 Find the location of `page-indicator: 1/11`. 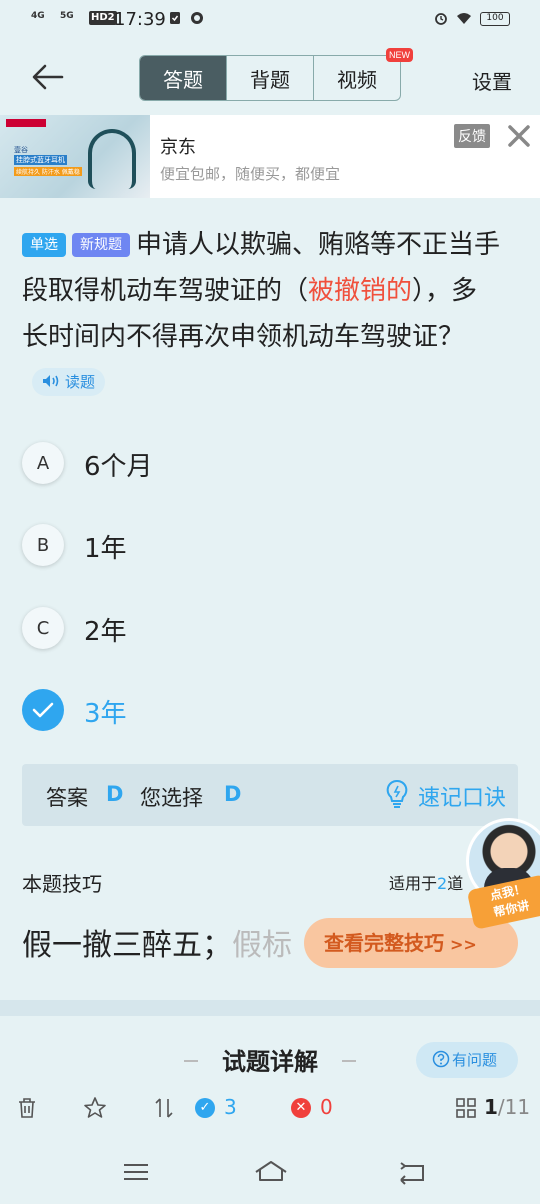

page-indicator: 1/11 is located at coordinates (507, 1107).